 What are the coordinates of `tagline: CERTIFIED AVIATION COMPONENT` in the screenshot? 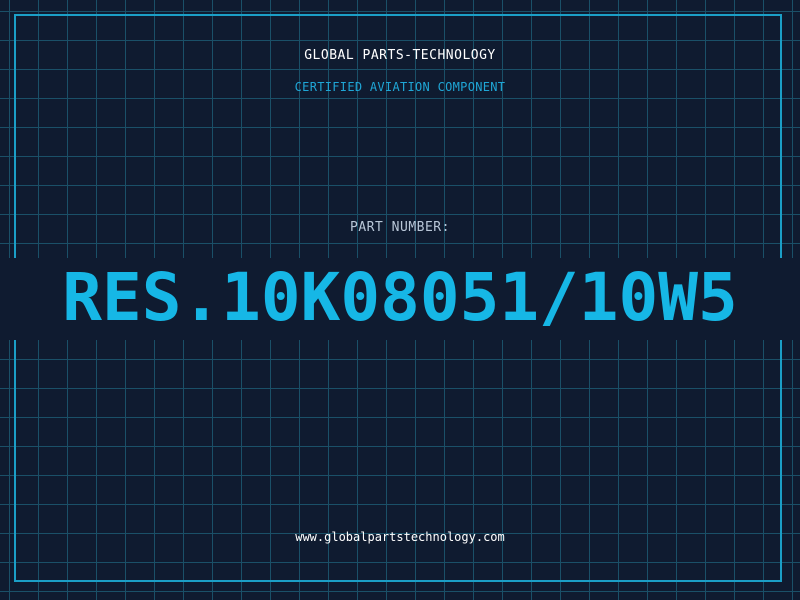 It's located at (400, 87).